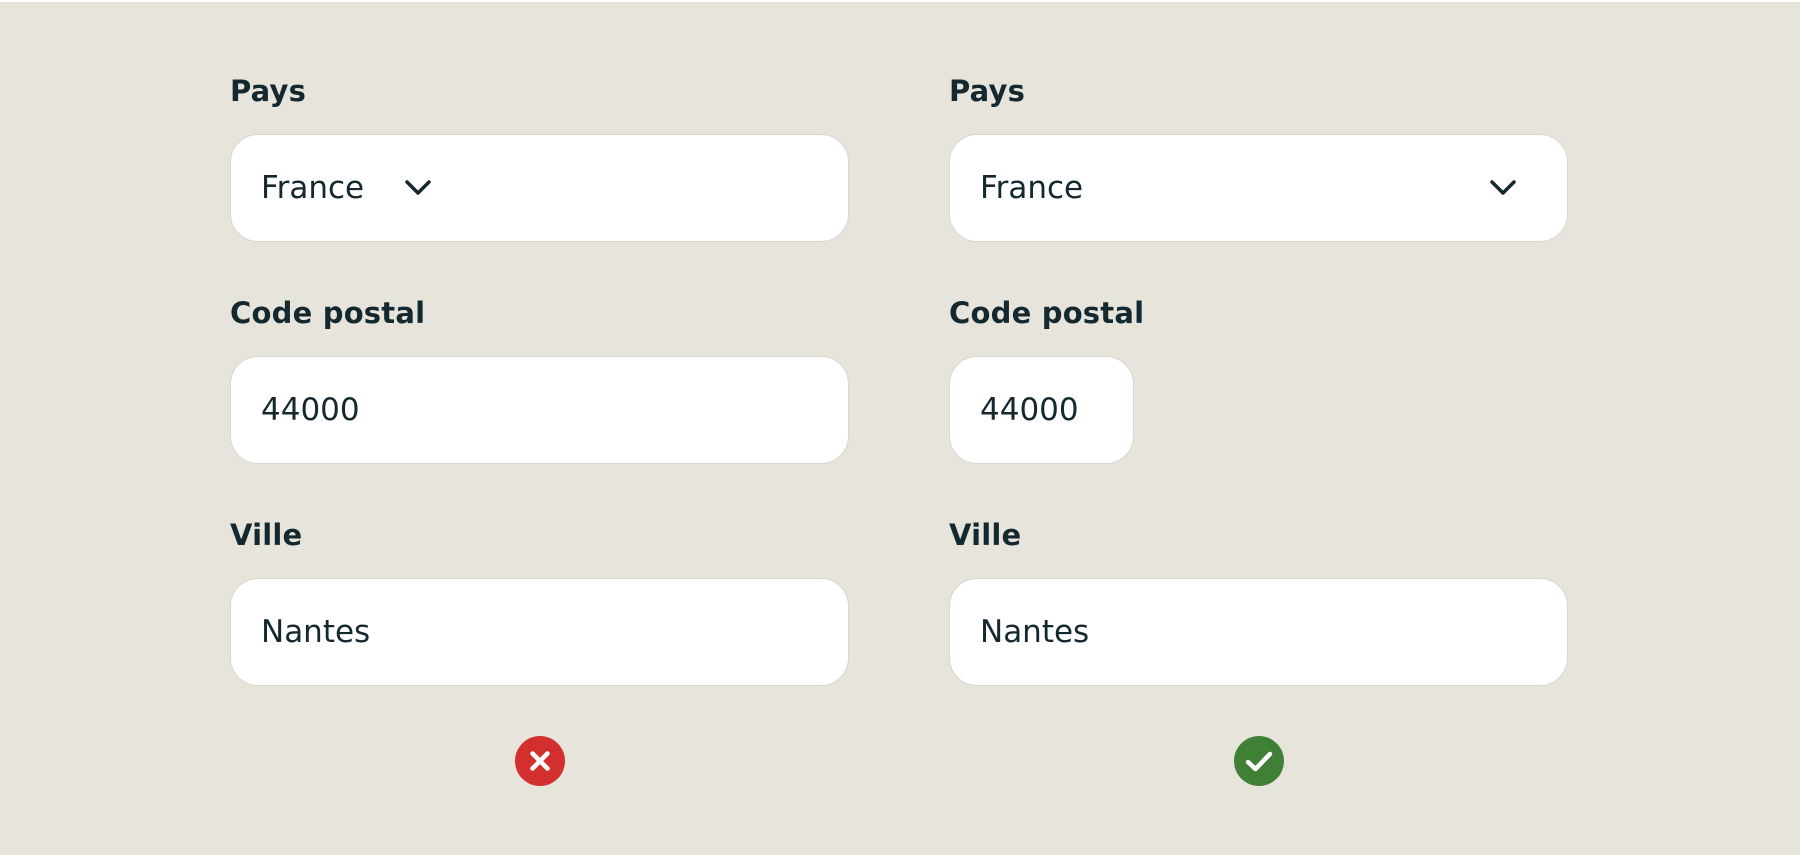 The width and height of the screenshot is (1800, 855). What do you see at coordinates (900, 1) in the screenshot?
I see `top-divider` at bounding box center [900, 1].